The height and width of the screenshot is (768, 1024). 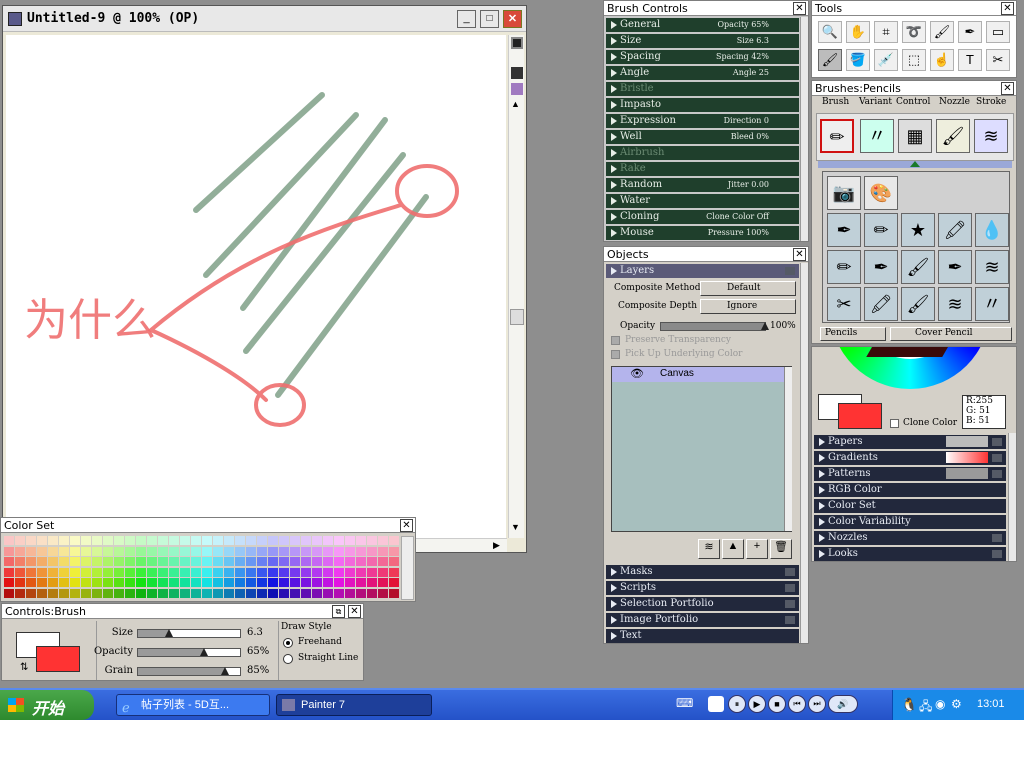 I want to click on layer-adjust-button: ≋, so click(x=709, y=549).